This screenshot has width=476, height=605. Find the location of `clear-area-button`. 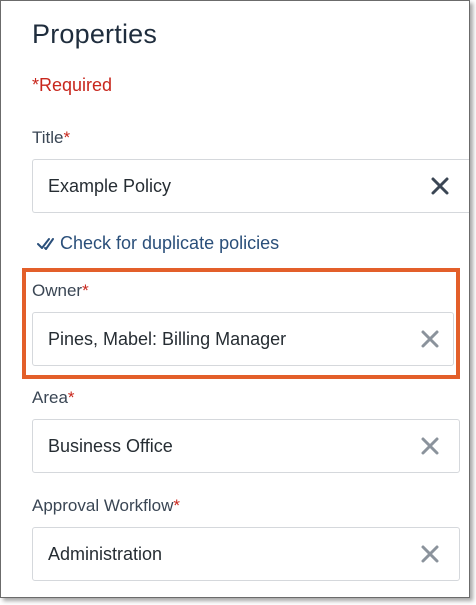

clear-area-button is located at coordinates (430, 446).